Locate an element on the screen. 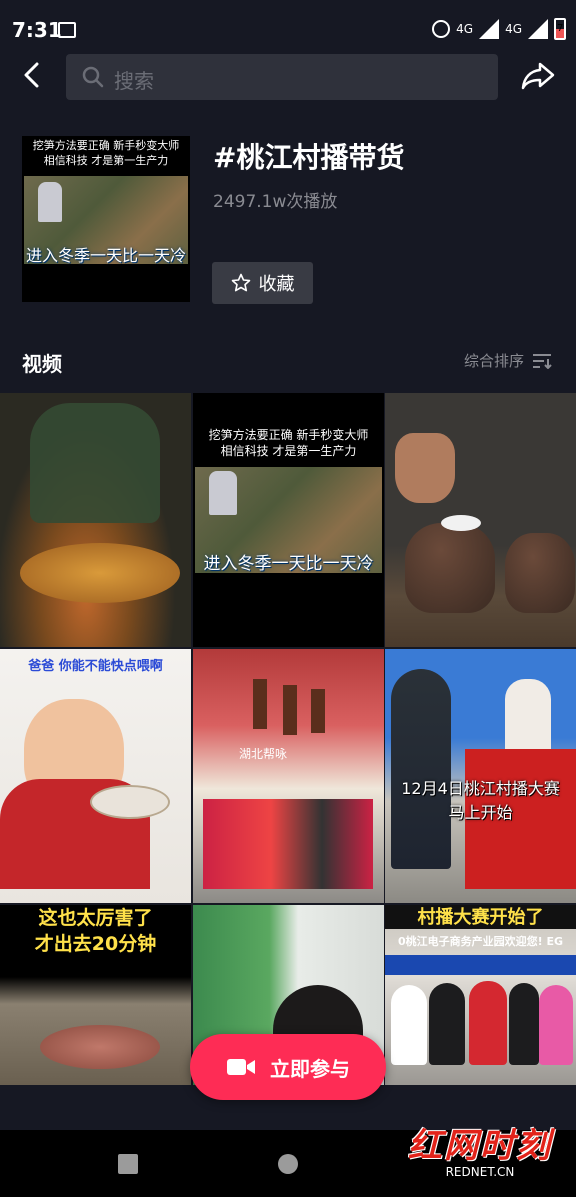  battery-level: 7 is located at coordinates (560, 28).